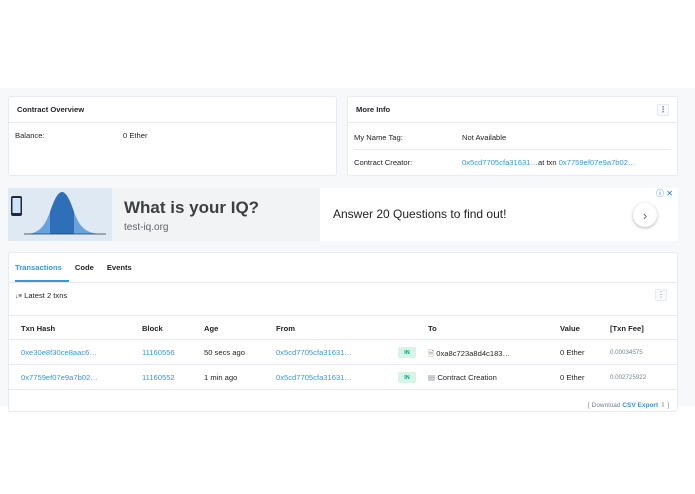 Image resolution: width=695 pixels, height=494 pixels. I want to click on ad-cta-text: Answer 20 Questions to find out!, so click(419, 214).